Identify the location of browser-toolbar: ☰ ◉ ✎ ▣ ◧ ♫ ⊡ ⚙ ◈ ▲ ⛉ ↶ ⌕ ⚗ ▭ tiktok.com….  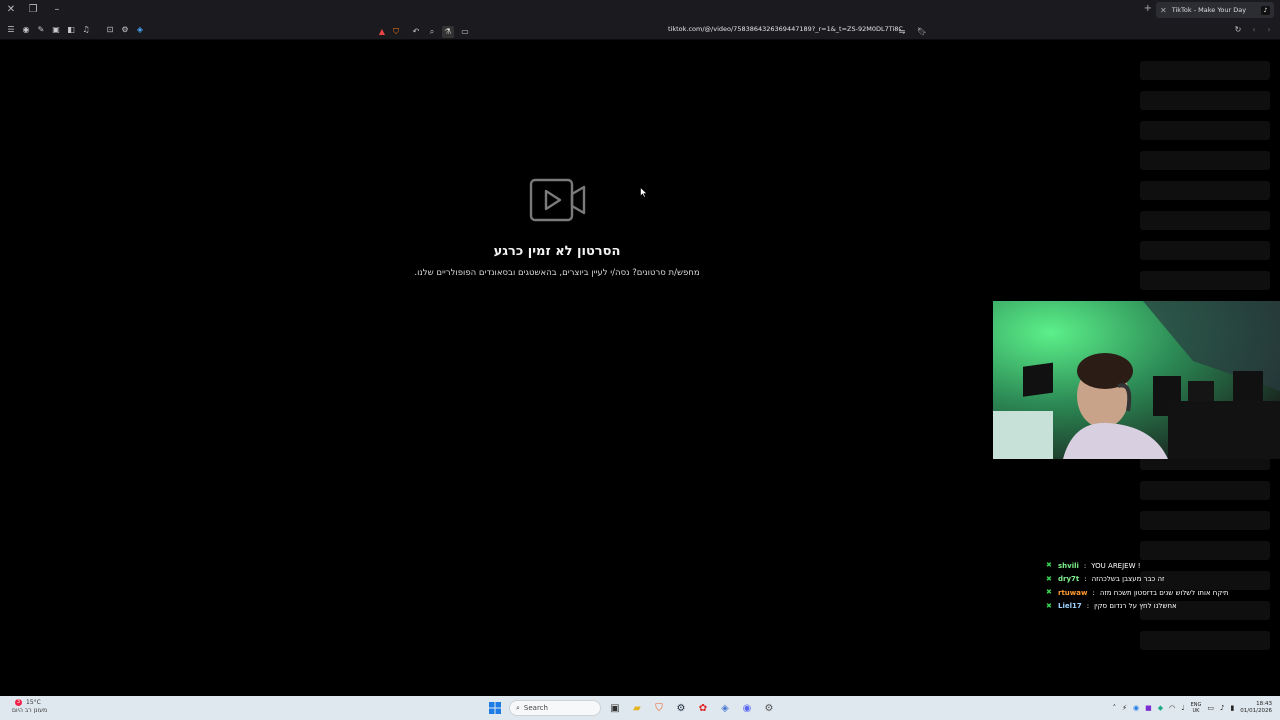
(640, 30).